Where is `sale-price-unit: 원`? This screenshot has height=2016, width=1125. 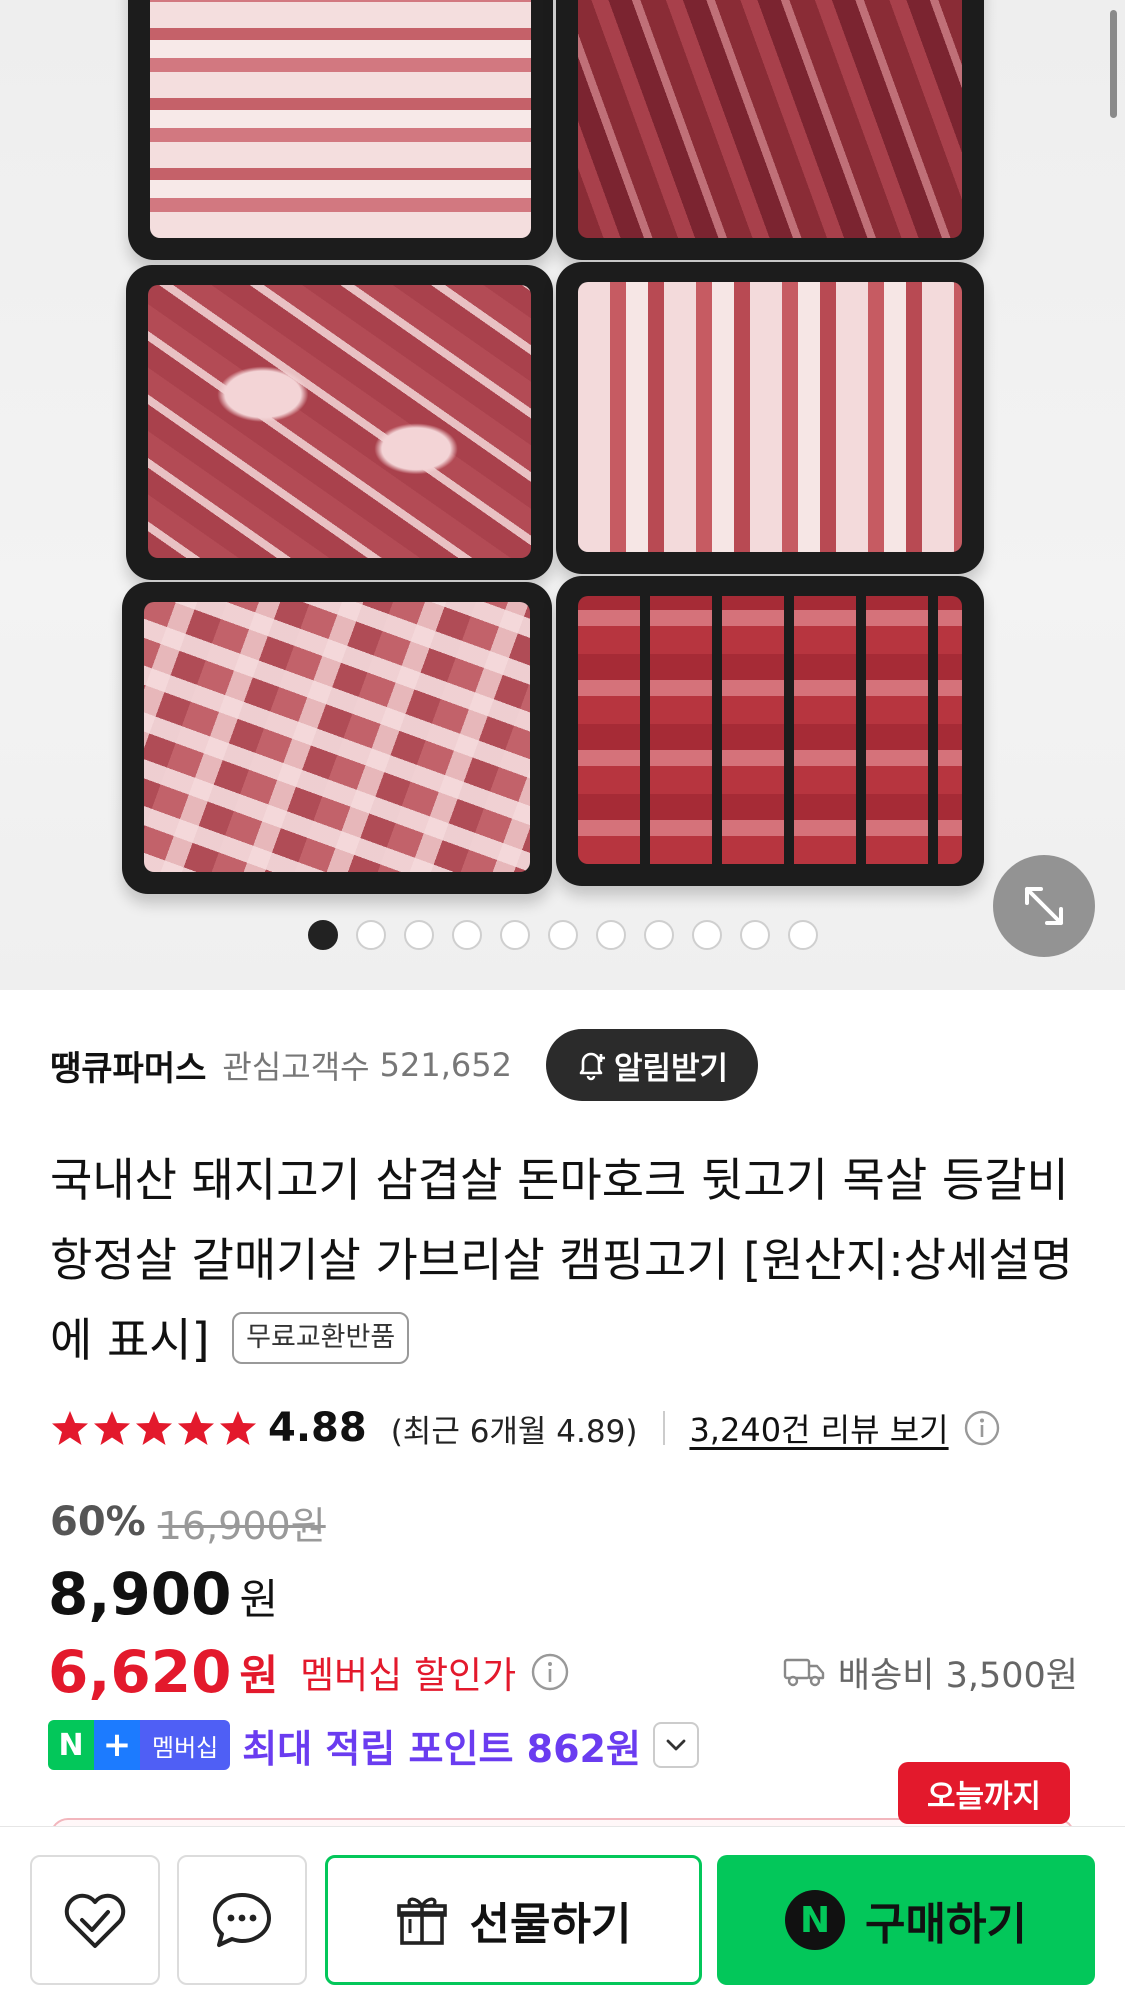
sale-price-unit: 원 is located at coordinates (259, 1599).